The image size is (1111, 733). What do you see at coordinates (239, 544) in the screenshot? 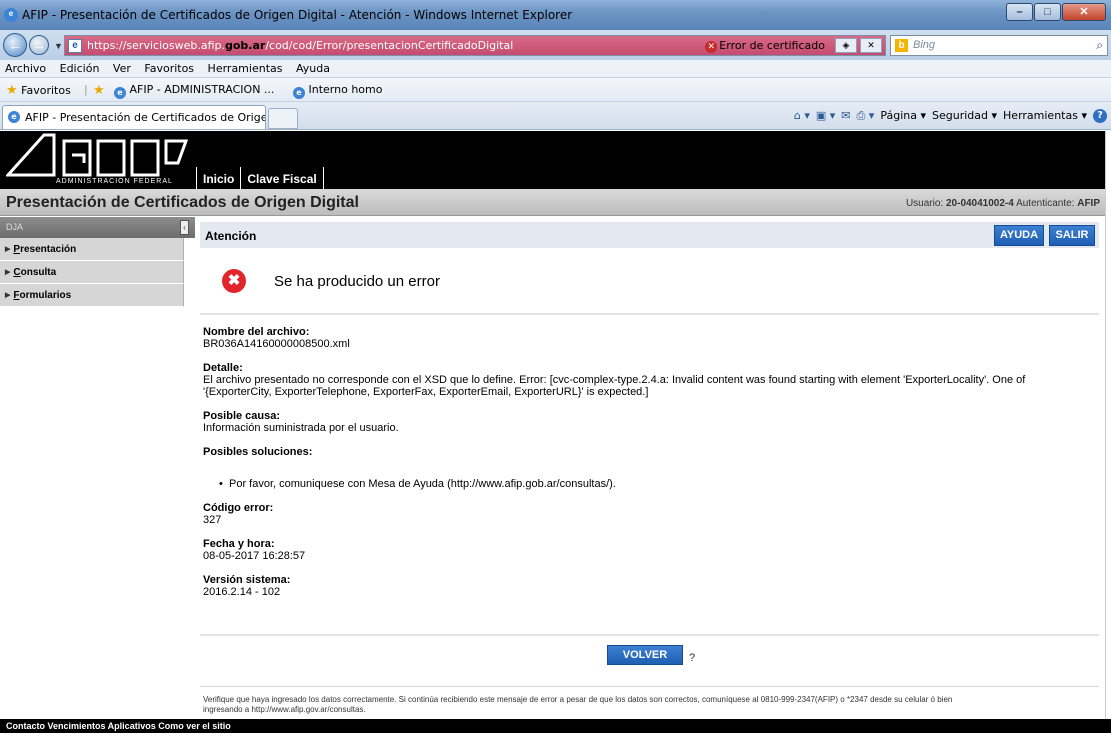
I see `date-label: Fecha y hora:` at bounding box center [239, 544].